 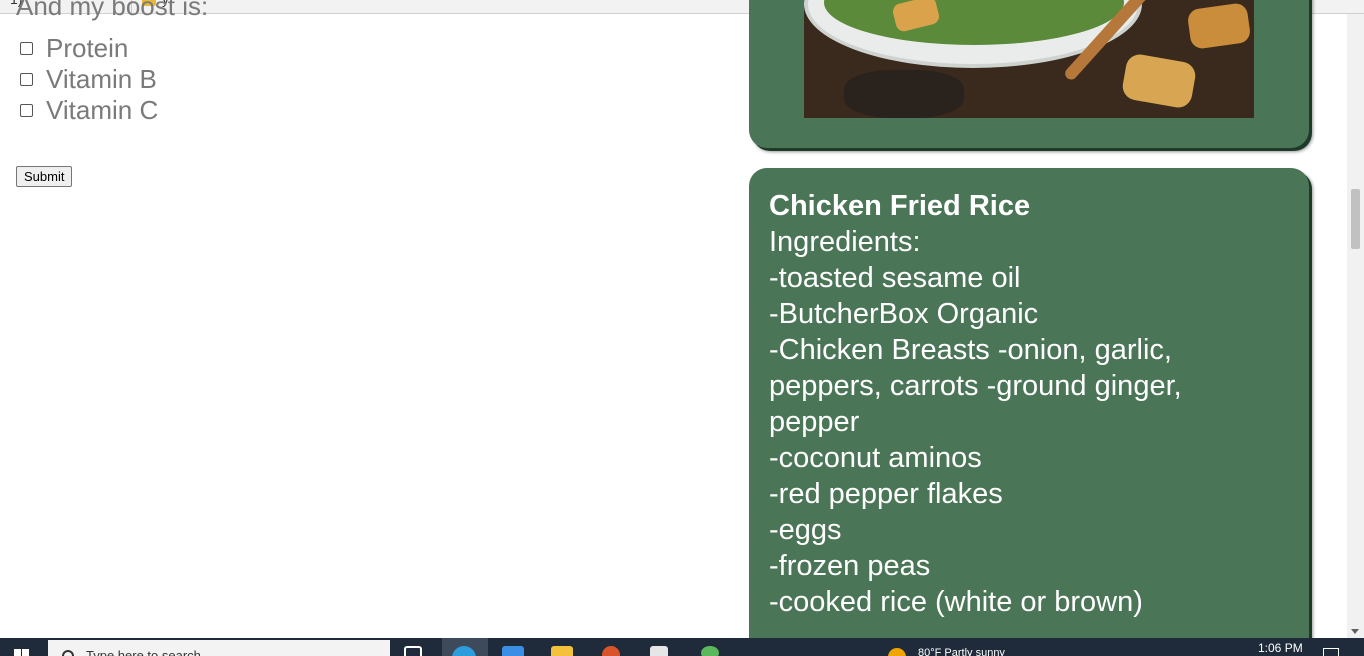 I want to click on vitamin-c-checkbox, so click(x=26, y=110).